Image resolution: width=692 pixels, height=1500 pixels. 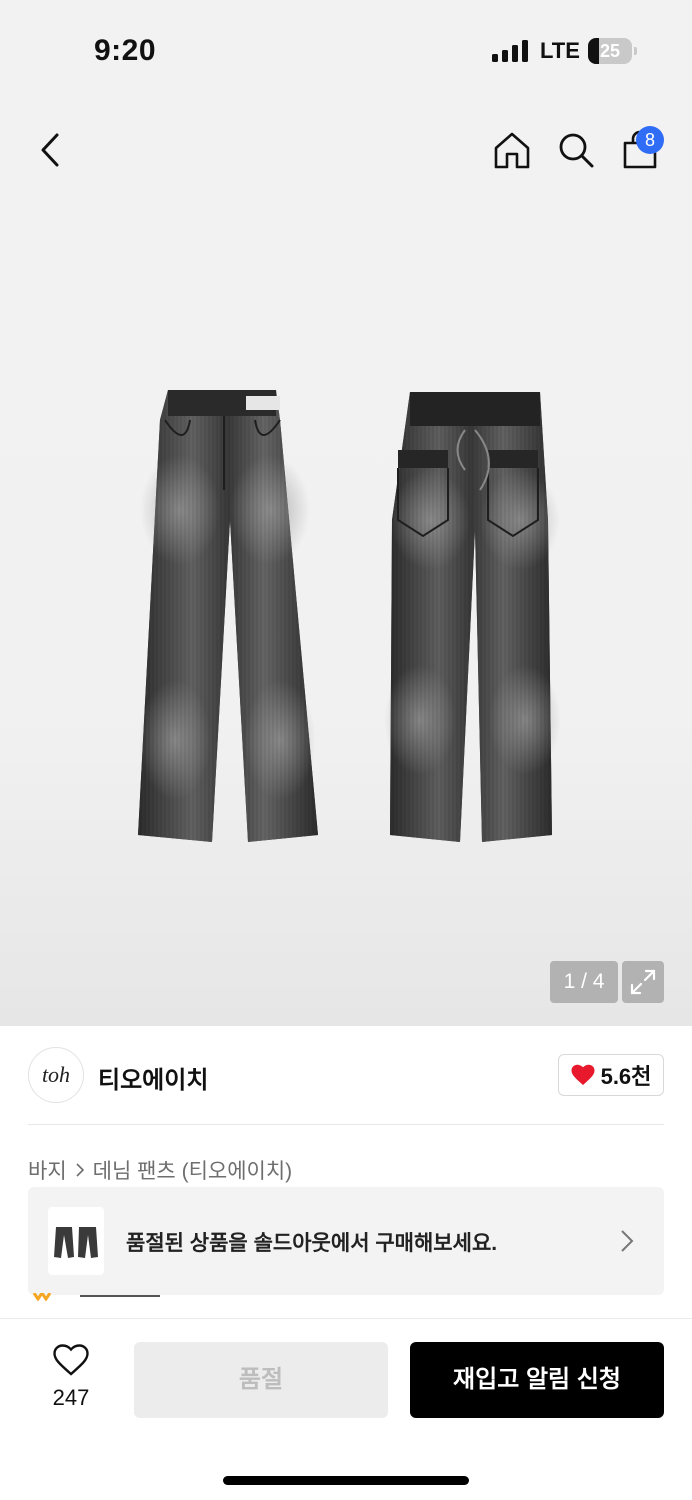 What do you see at coordinates (510, 51) in the screenshot?
I see `signal-icon` at bounding box center [510, 51].